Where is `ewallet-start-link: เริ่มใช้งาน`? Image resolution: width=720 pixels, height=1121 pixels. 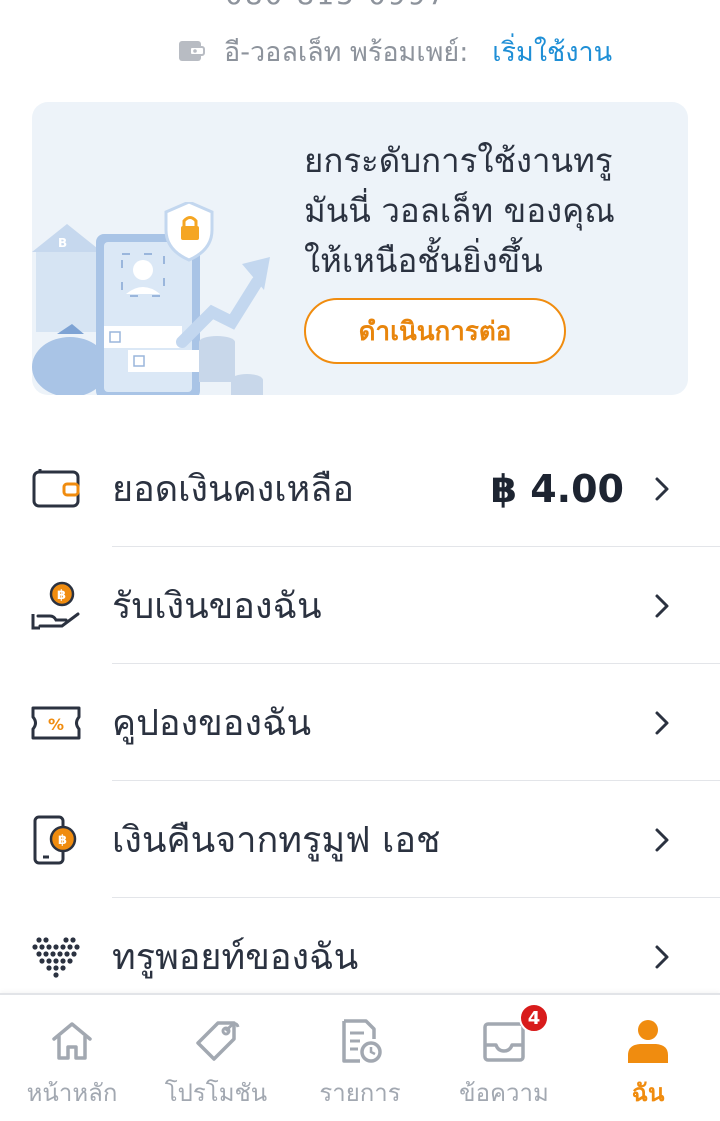
ewallet-start-link: เริ่มใช้งาน is located at coordinates (552, 51).